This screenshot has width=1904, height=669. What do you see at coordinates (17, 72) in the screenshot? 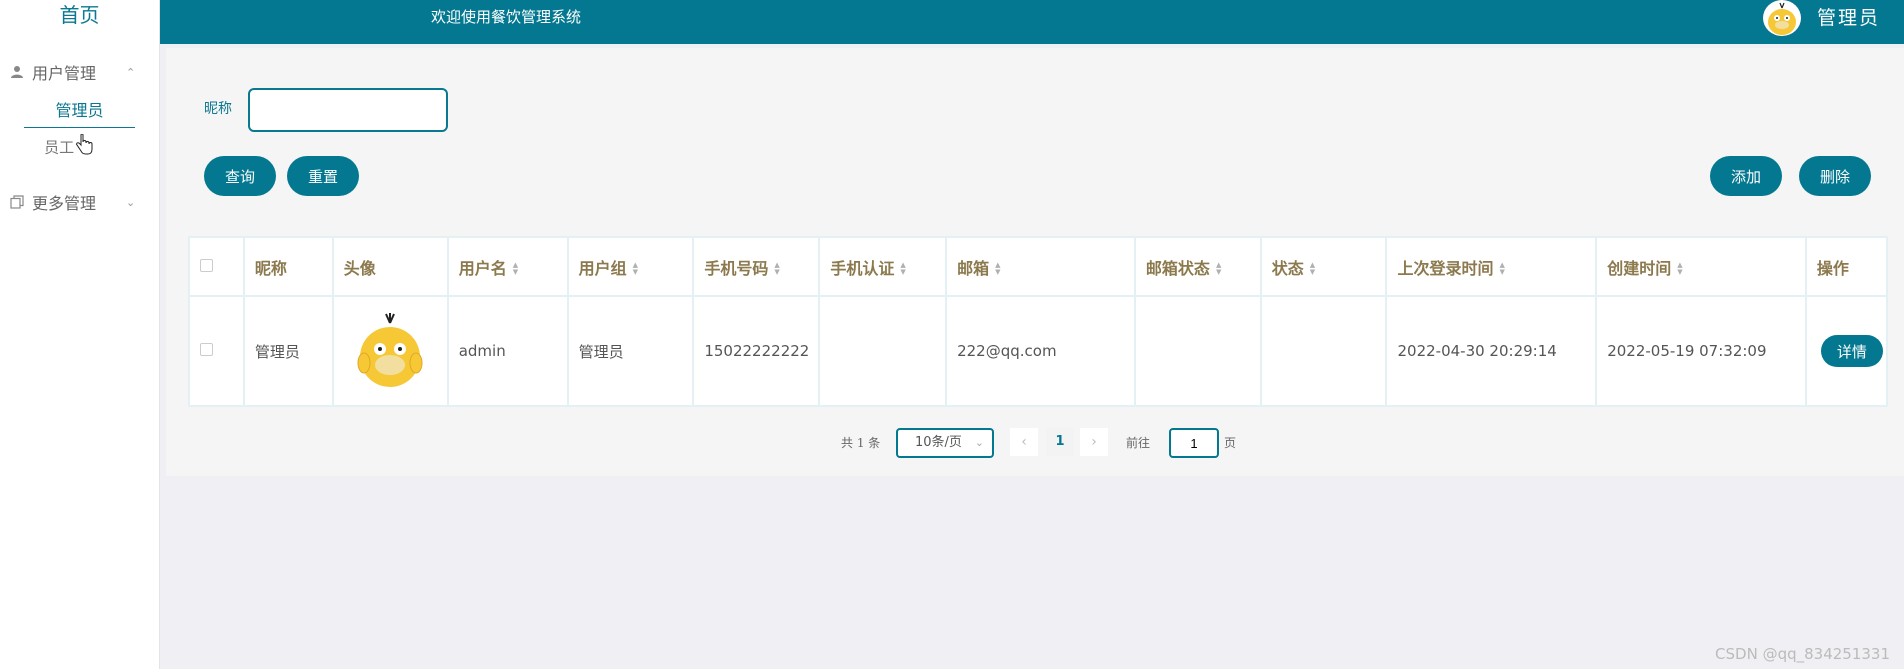
I see `user-icon` at bounding box center [17, 72].